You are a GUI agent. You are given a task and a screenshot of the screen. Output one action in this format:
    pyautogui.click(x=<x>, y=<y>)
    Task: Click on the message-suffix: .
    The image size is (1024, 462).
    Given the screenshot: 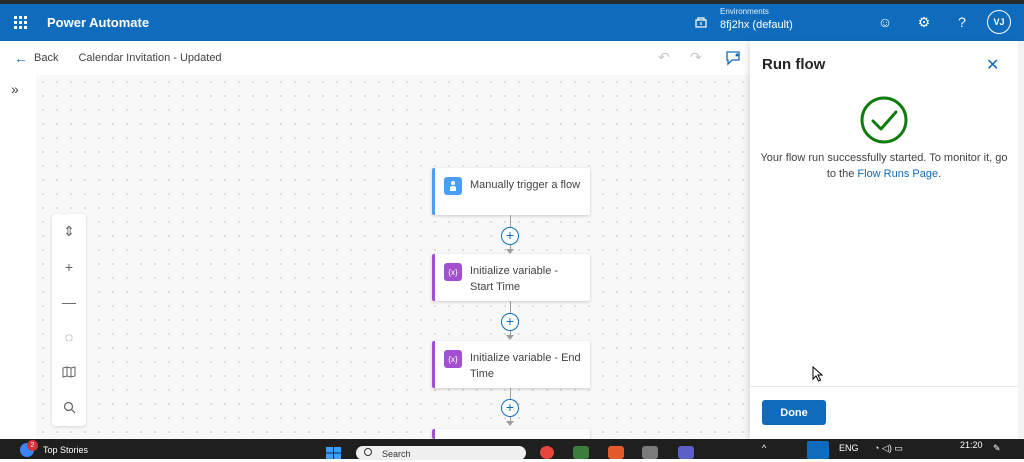 What is the action you would take?
    pyautogui.click(x=940, y=174)
    